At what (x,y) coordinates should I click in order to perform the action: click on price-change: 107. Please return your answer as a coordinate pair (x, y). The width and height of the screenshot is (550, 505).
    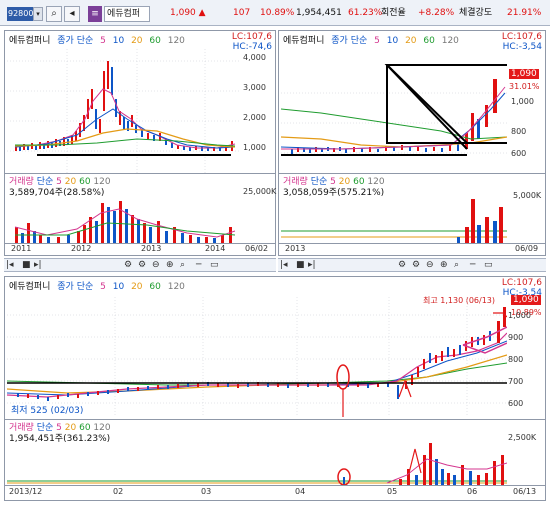
    Looking at the image, I should click on (242, 13).